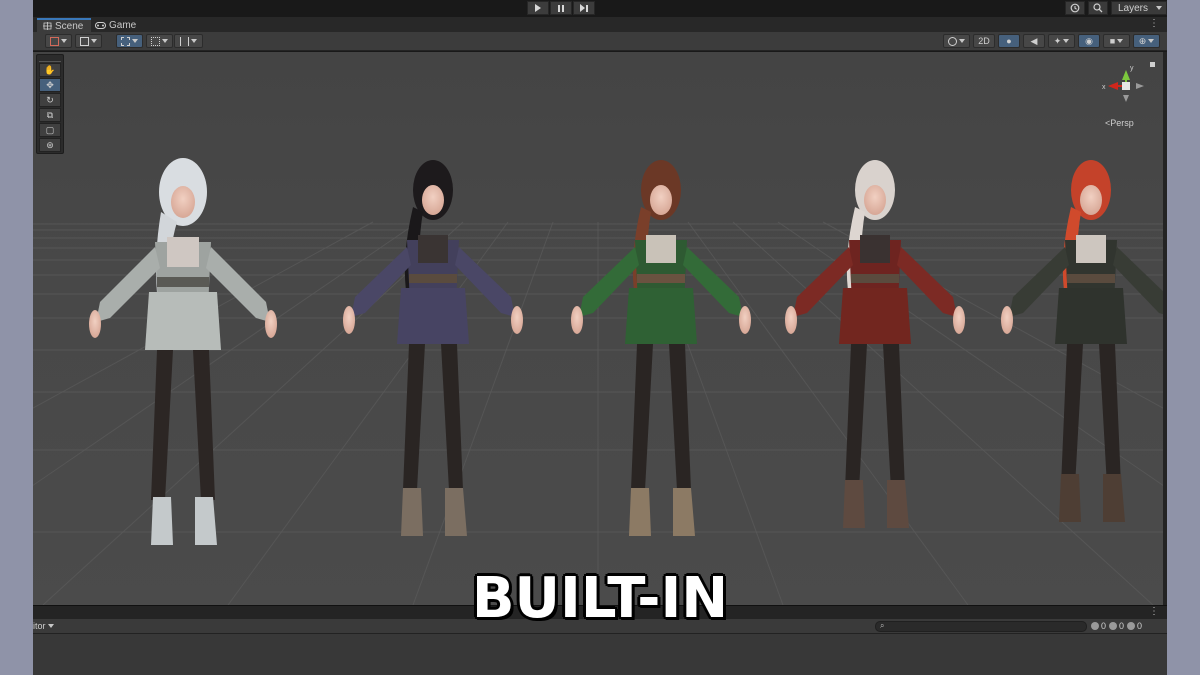 The image size is (1200, 675). I want to click on orientation-gizmo: x y, so click(1127, 101).